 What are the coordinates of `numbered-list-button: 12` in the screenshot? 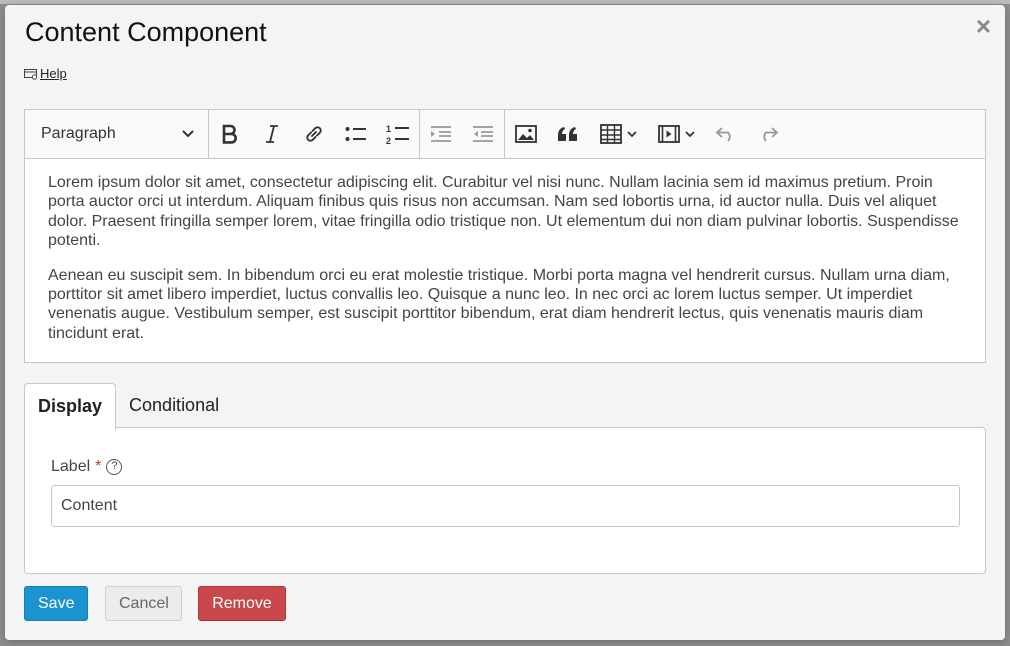 It's located at (398, 134).